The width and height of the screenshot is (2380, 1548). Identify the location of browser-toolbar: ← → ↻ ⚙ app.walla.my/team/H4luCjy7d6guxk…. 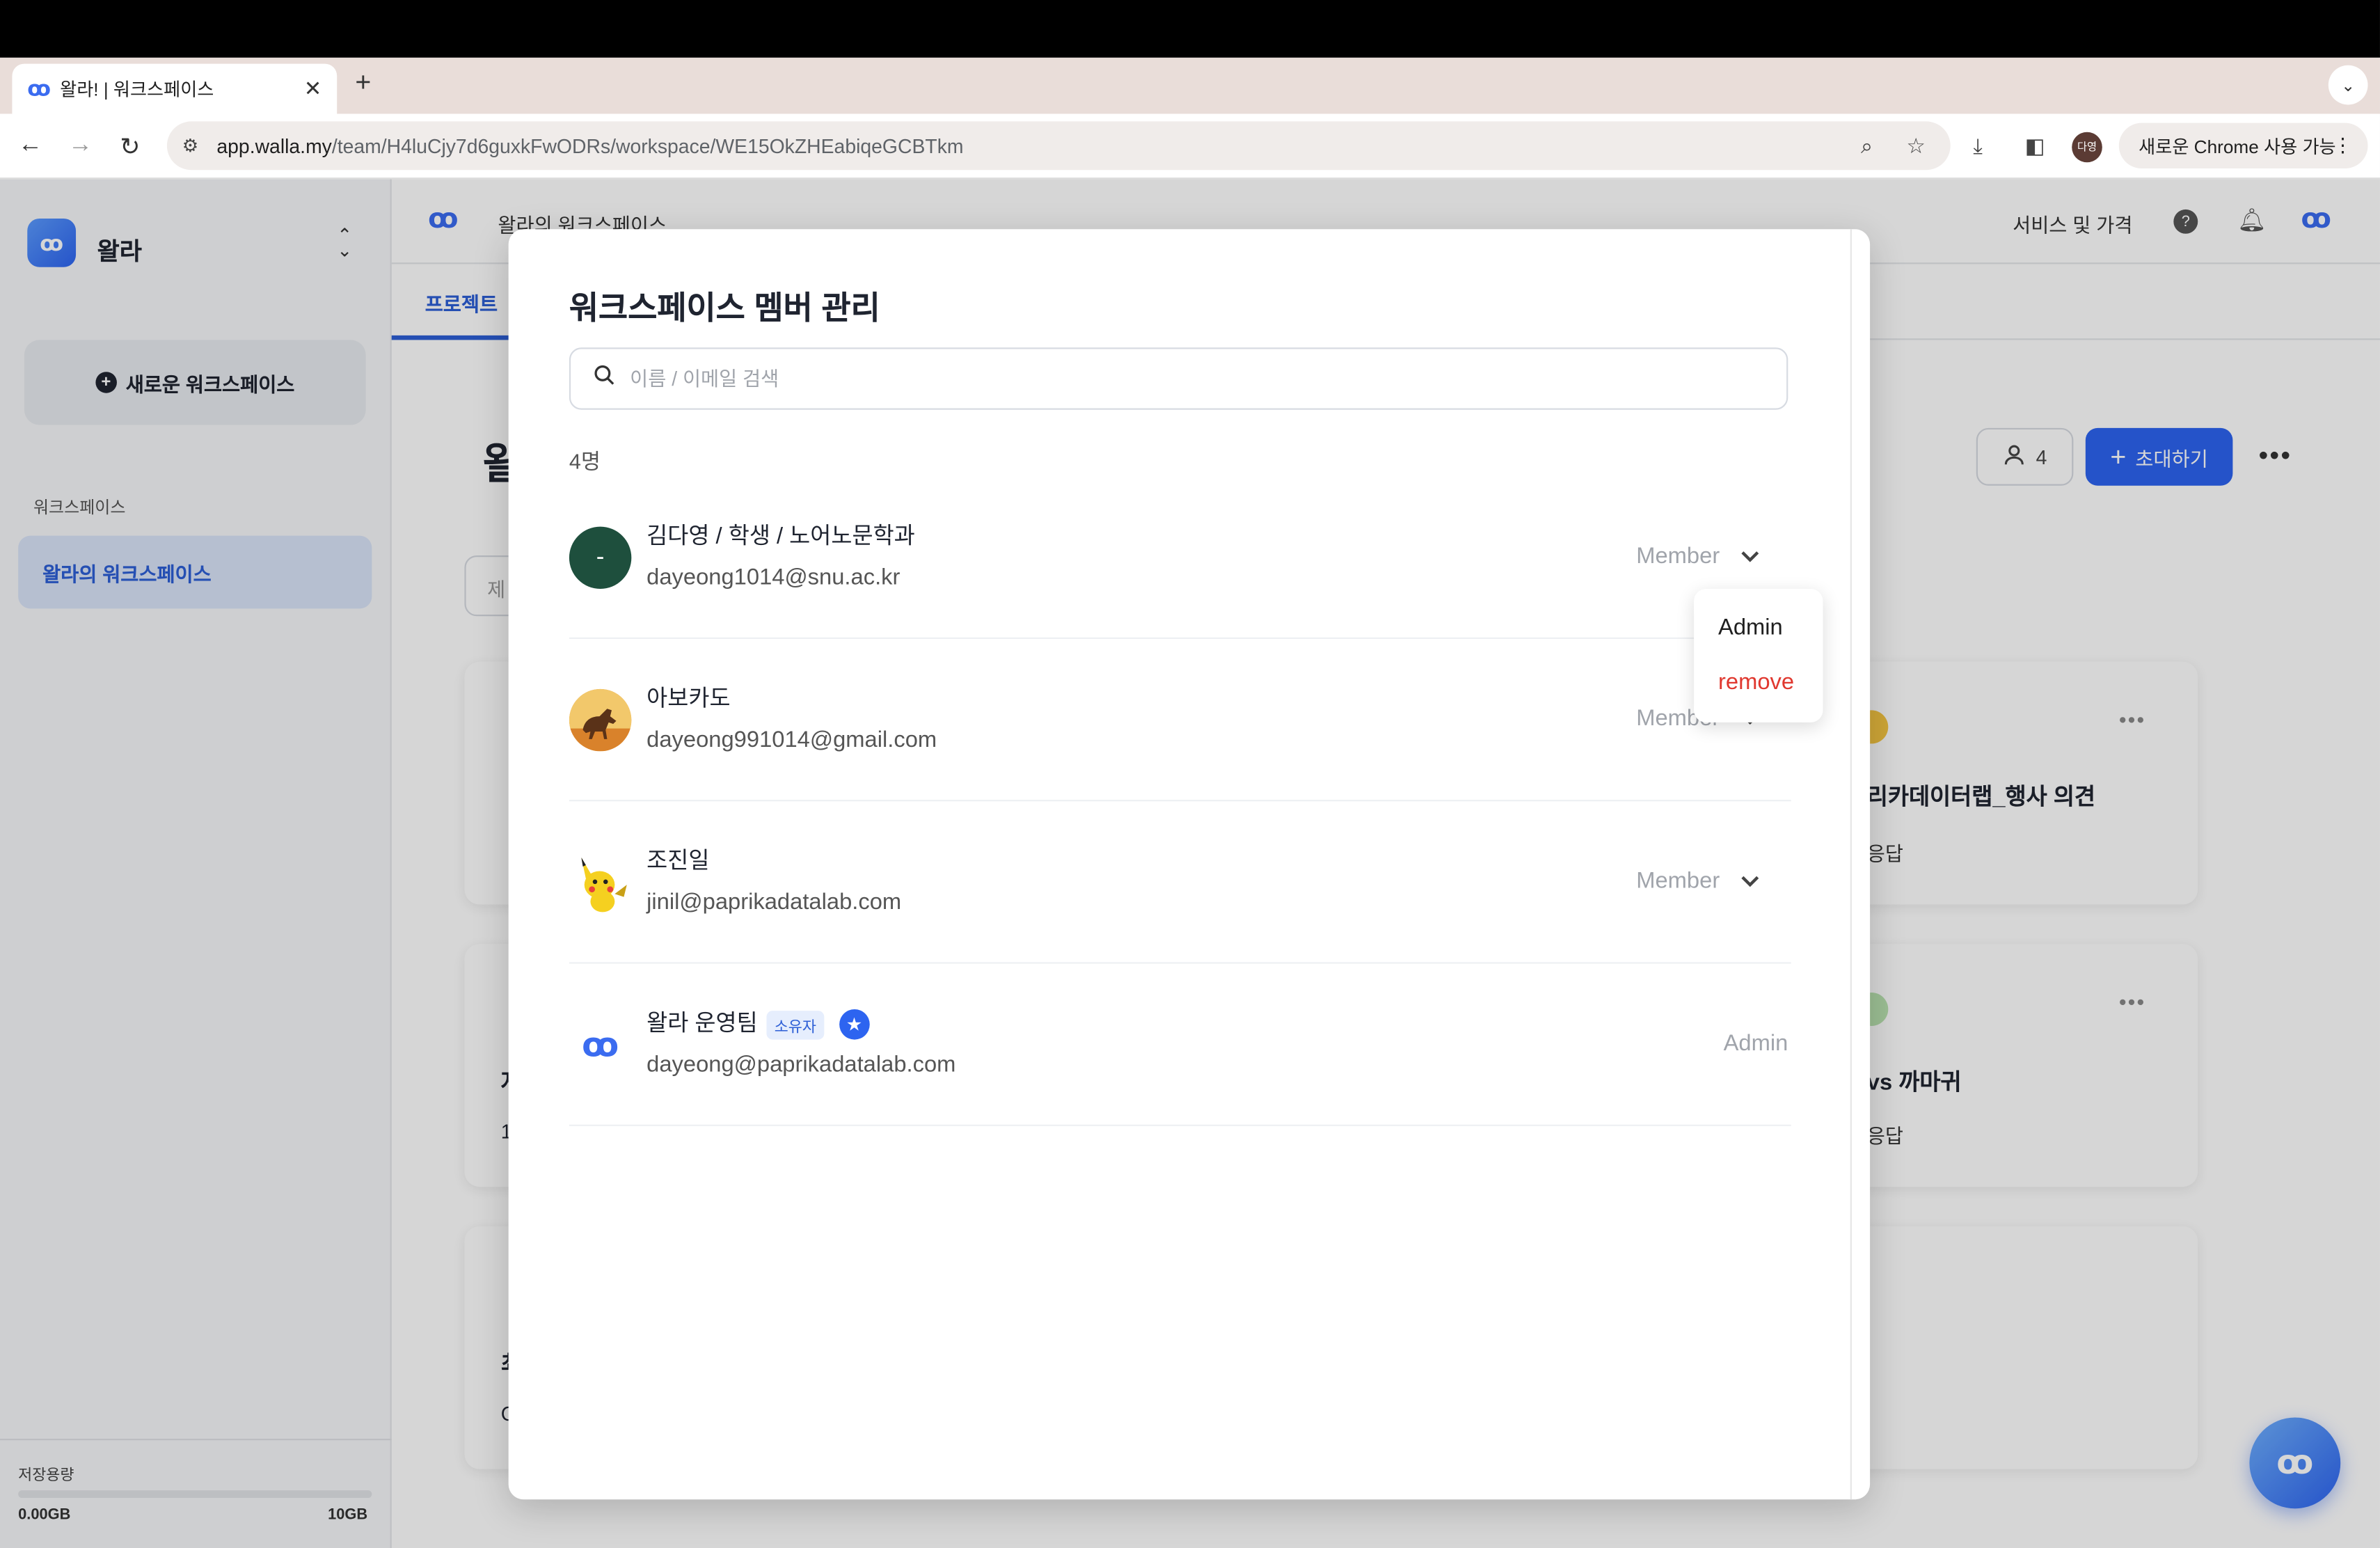
(1190, 146).